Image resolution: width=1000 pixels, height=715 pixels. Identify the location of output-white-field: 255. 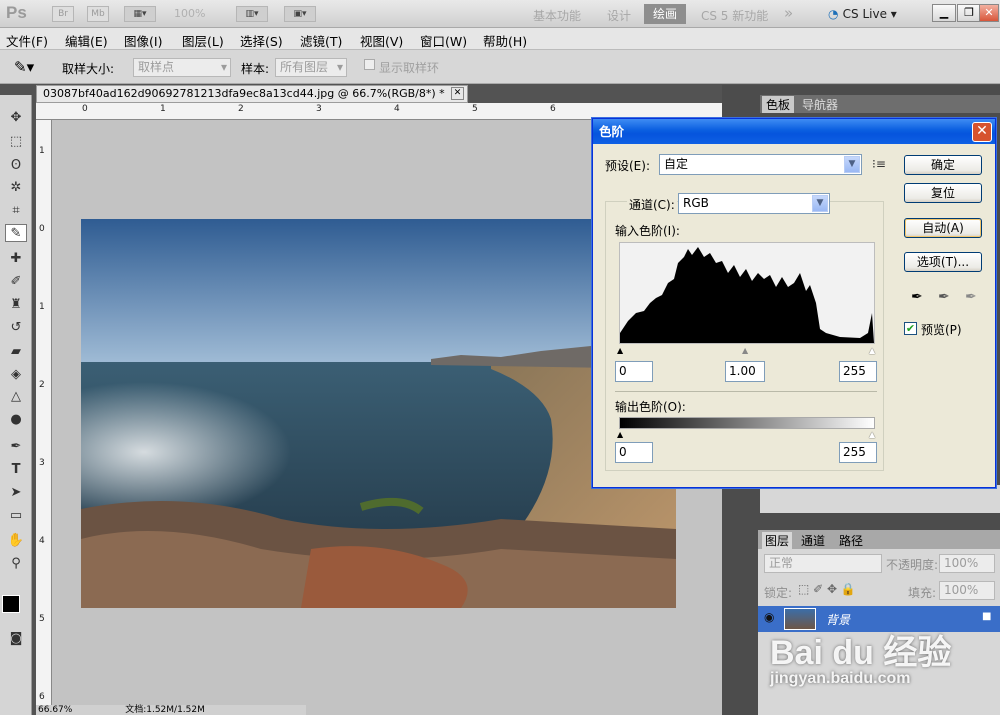
(858, 452).